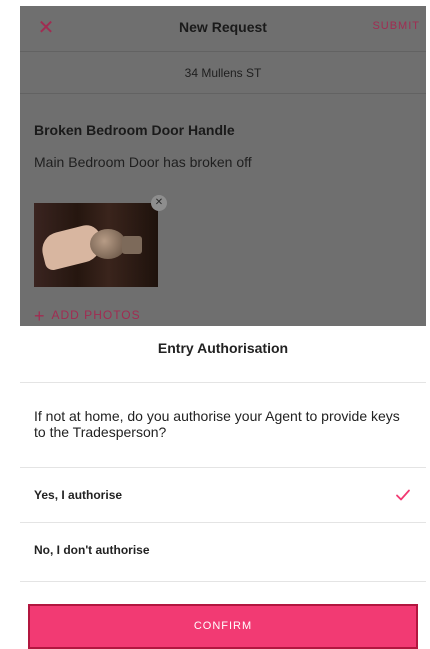 The height and width of the screenshot is (649, 430). I want to click on plus-icon: +, so click(40, 316).